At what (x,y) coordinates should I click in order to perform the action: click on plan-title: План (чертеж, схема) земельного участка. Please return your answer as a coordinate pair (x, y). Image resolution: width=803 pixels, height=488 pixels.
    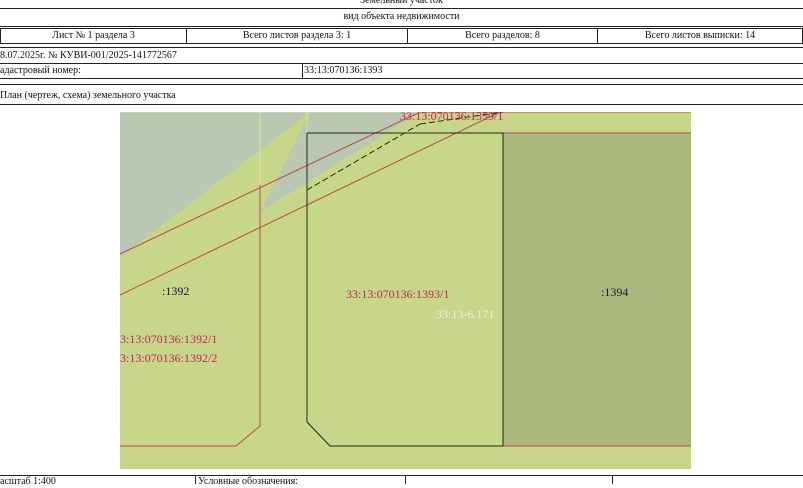
    Looking at the image, I should click on (88, 95).